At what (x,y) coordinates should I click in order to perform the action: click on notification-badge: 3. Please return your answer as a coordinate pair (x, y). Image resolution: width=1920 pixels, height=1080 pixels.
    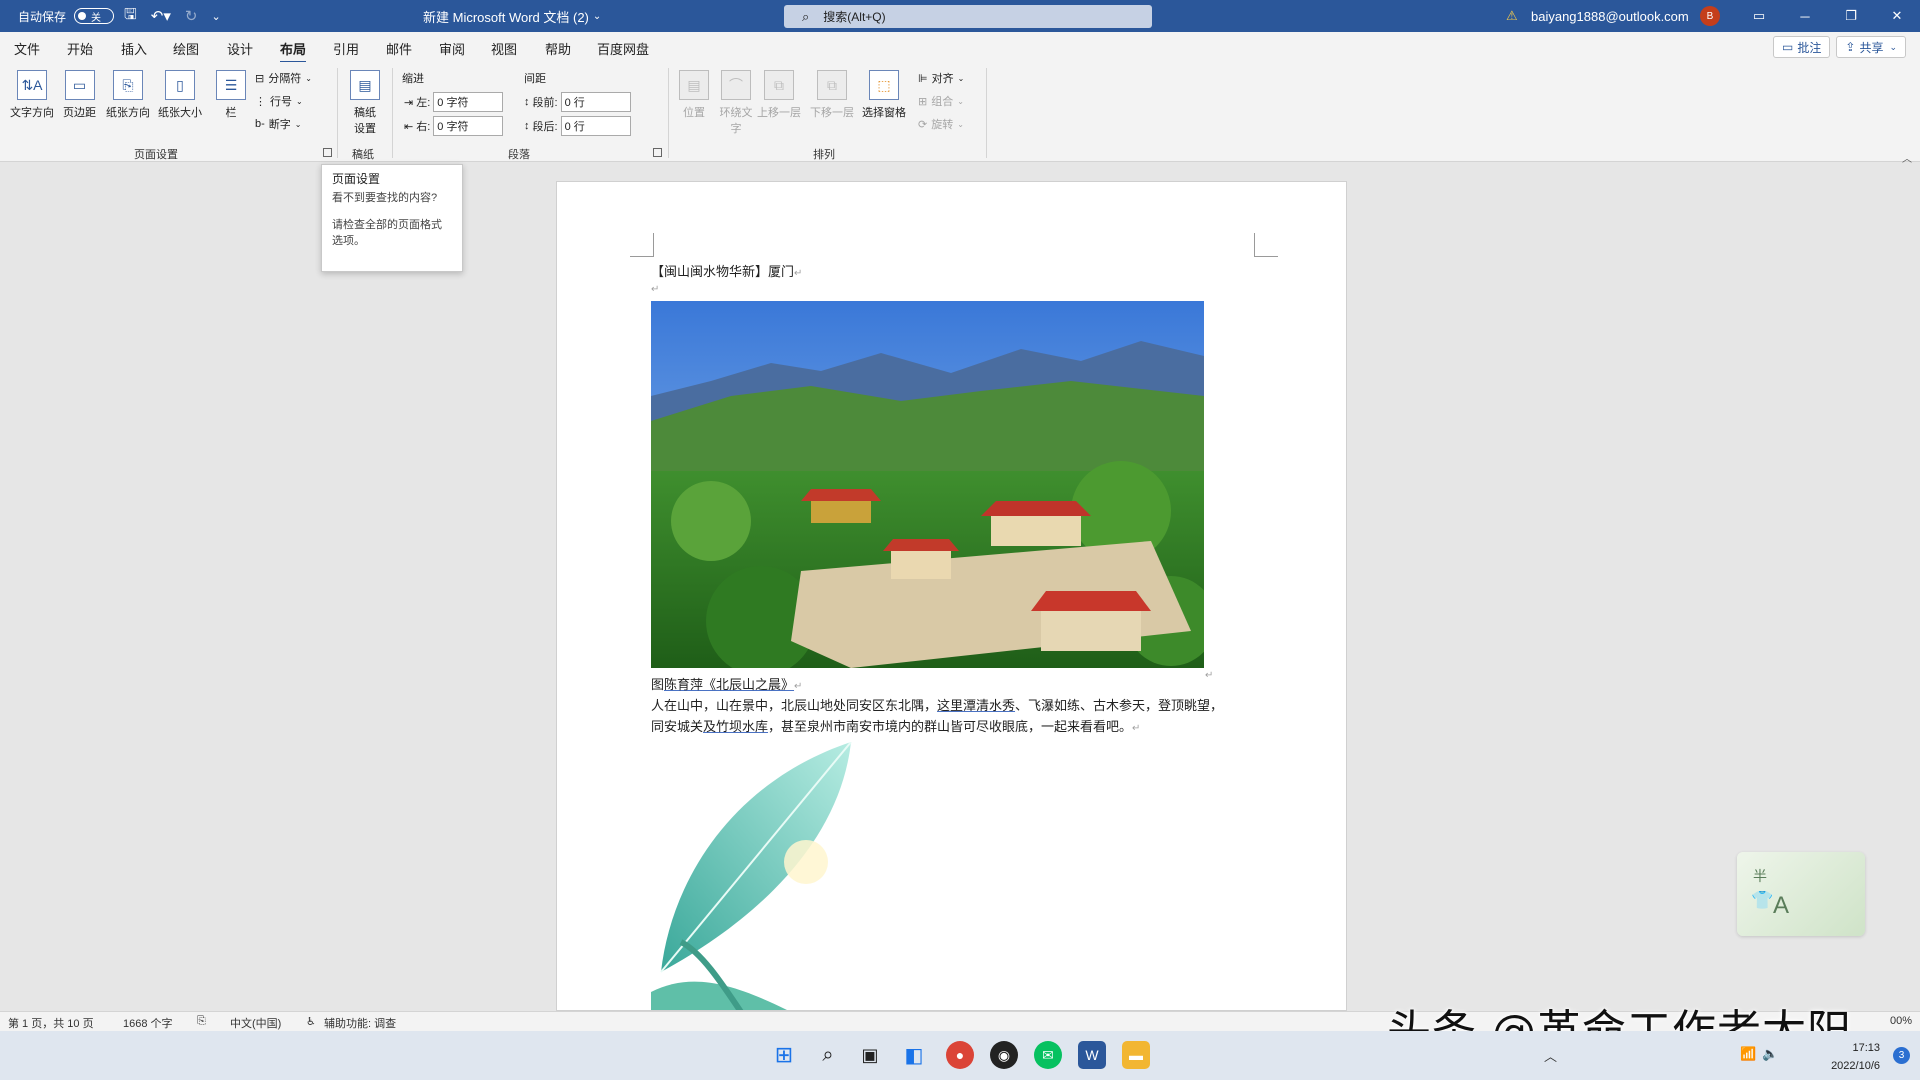
    Looking at the image, I should click on (1901, 1055).